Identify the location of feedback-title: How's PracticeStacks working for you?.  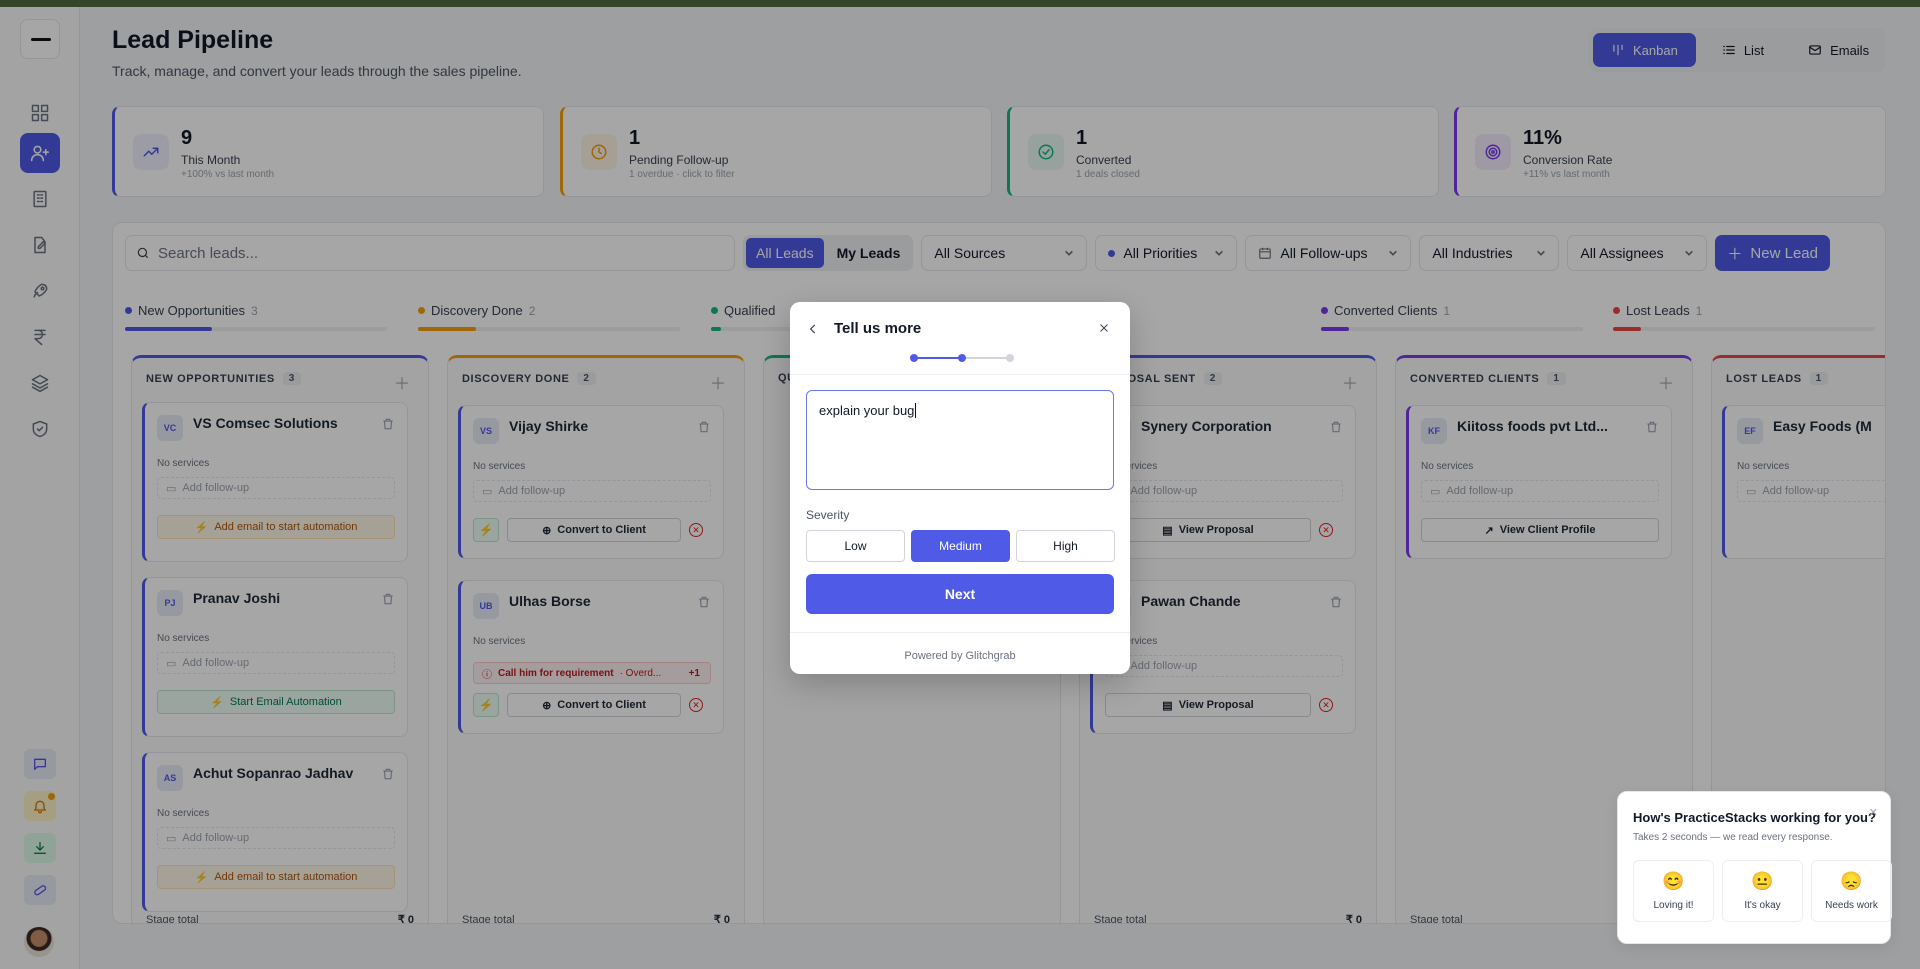
(1754, 817).